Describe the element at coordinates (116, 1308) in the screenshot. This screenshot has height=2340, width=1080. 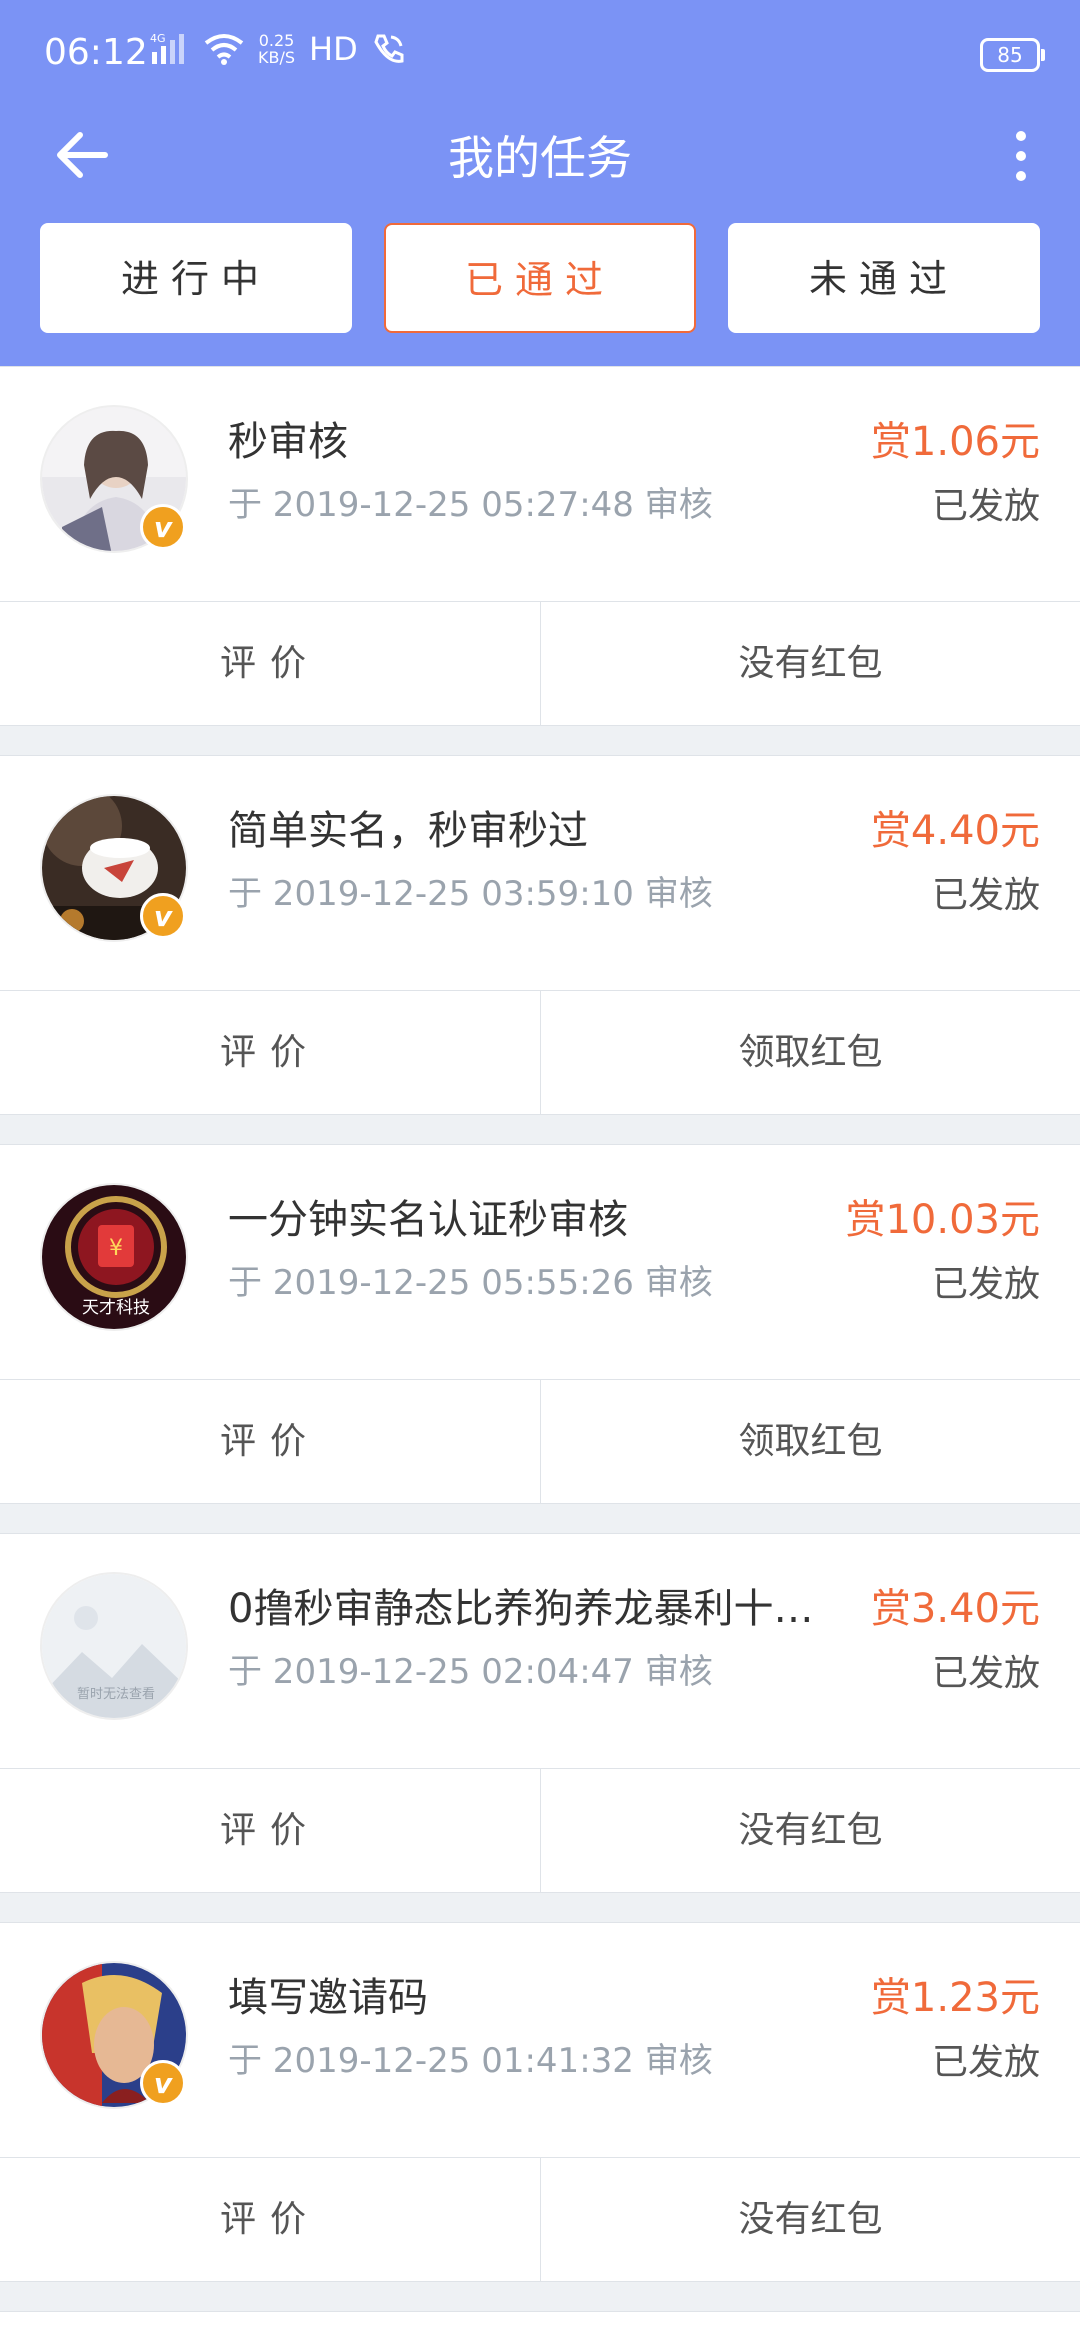
I see `avatar-logo-text: 天才科技` at that location.